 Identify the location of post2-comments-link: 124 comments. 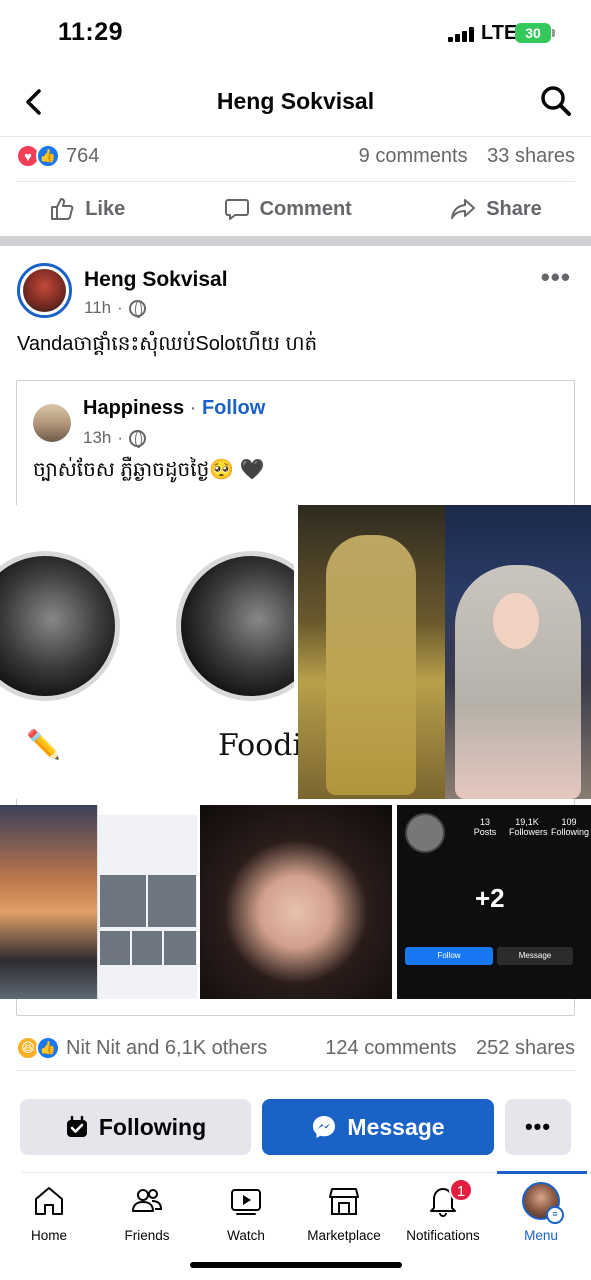
(390, 1048).